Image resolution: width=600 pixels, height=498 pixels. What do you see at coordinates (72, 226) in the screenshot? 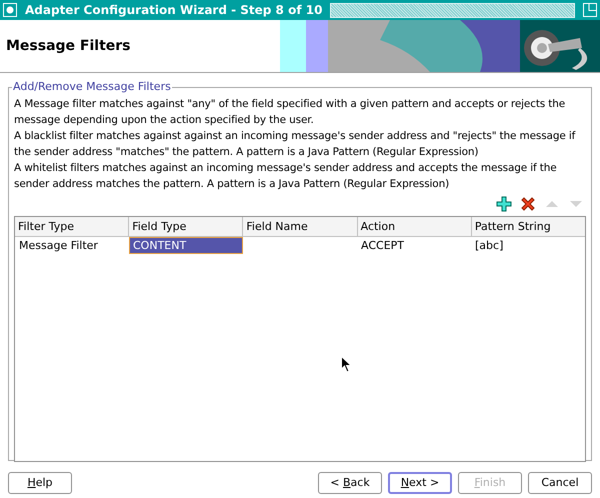
I see `column-header: Filter Type` at bounding box center [72, 226].